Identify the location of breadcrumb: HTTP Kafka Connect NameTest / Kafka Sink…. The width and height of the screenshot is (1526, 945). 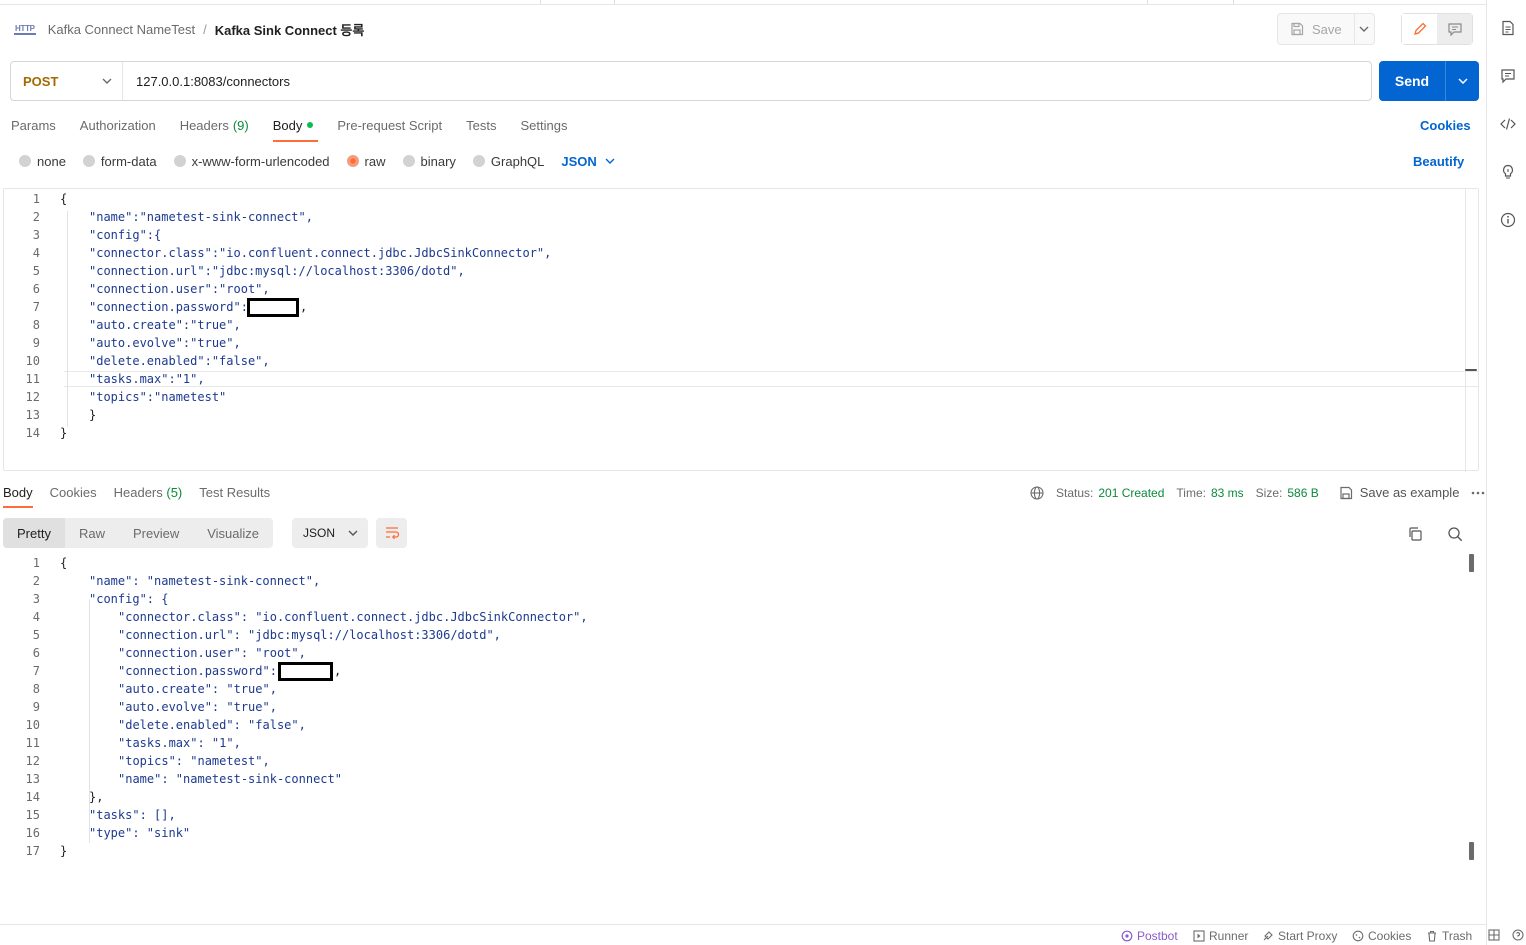
(189, 29).